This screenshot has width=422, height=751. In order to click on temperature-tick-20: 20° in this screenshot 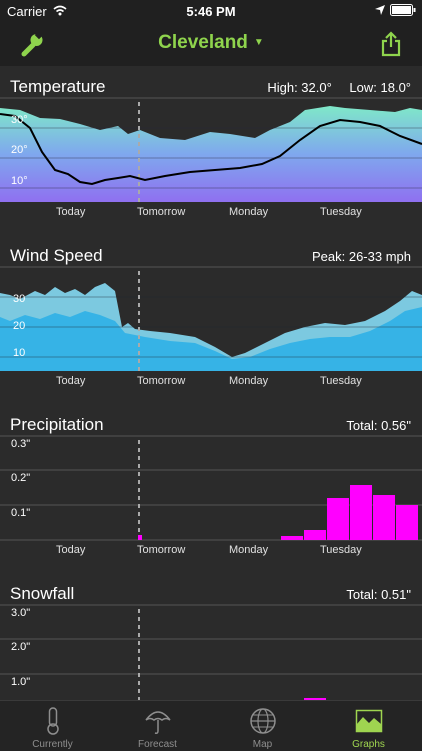, I will do `click(19, 150)`.